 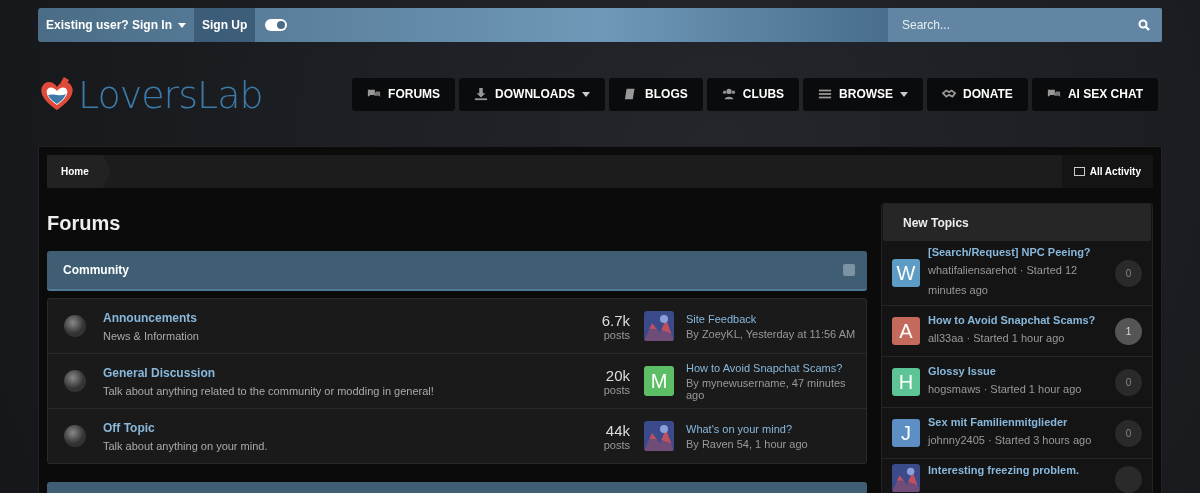 I want to click on topic-link: How to Avoid Snapchat Scams?, so click(x=1012, y=320).